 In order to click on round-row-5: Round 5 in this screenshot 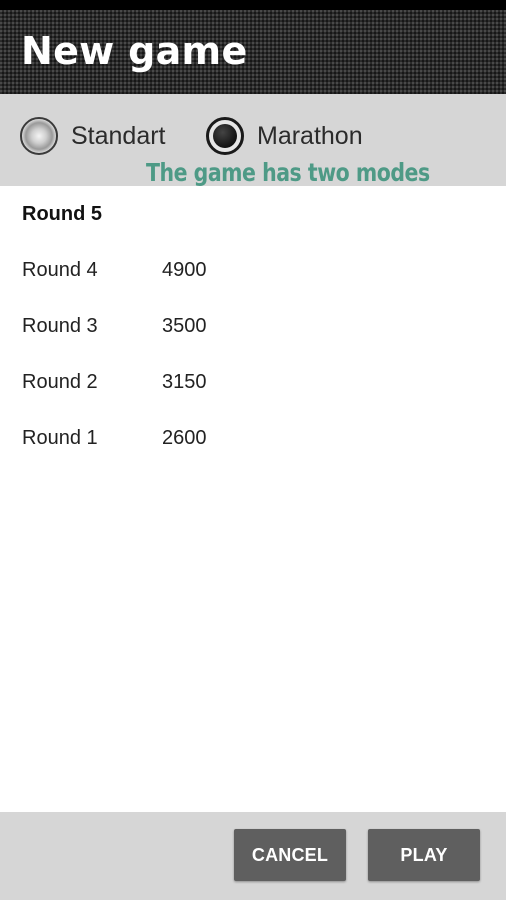, I will do `click(253, 214)`.